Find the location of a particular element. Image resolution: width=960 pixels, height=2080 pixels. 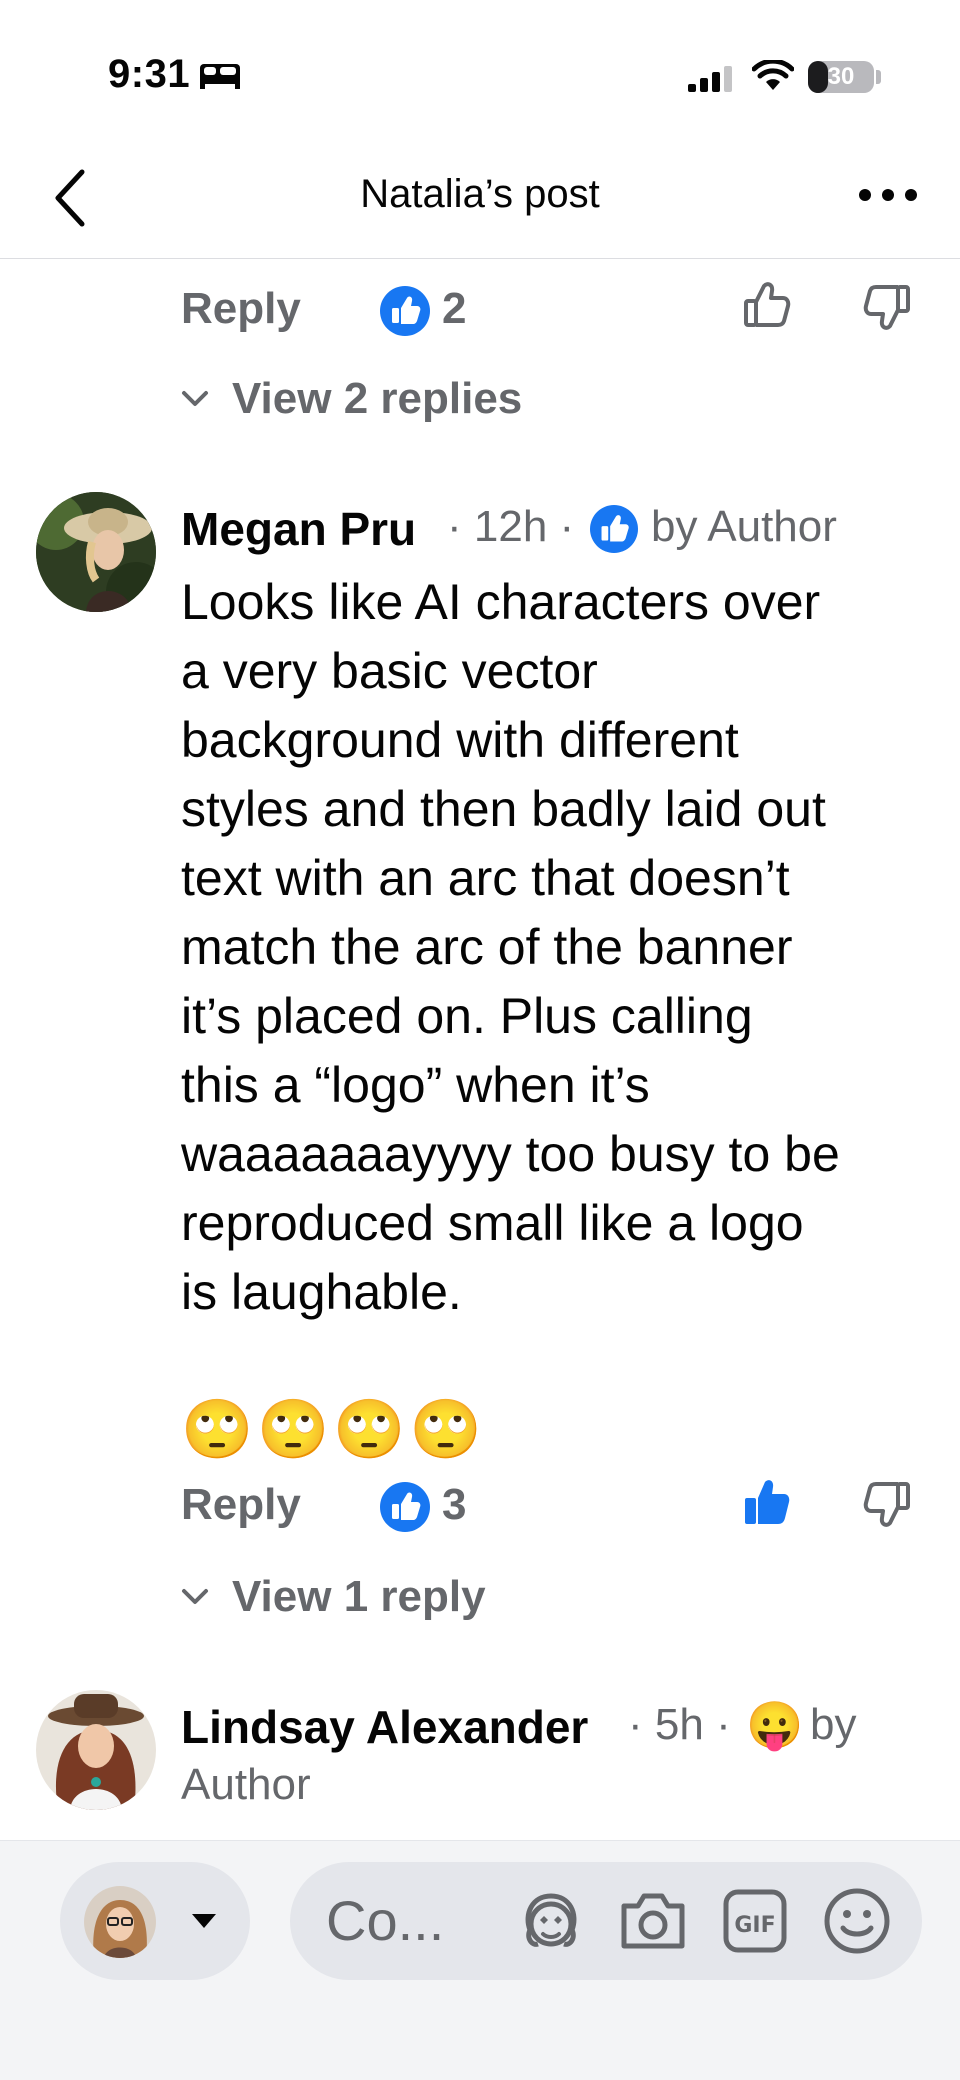

author-reaction-label: by is located at coordinates (833, 1724).